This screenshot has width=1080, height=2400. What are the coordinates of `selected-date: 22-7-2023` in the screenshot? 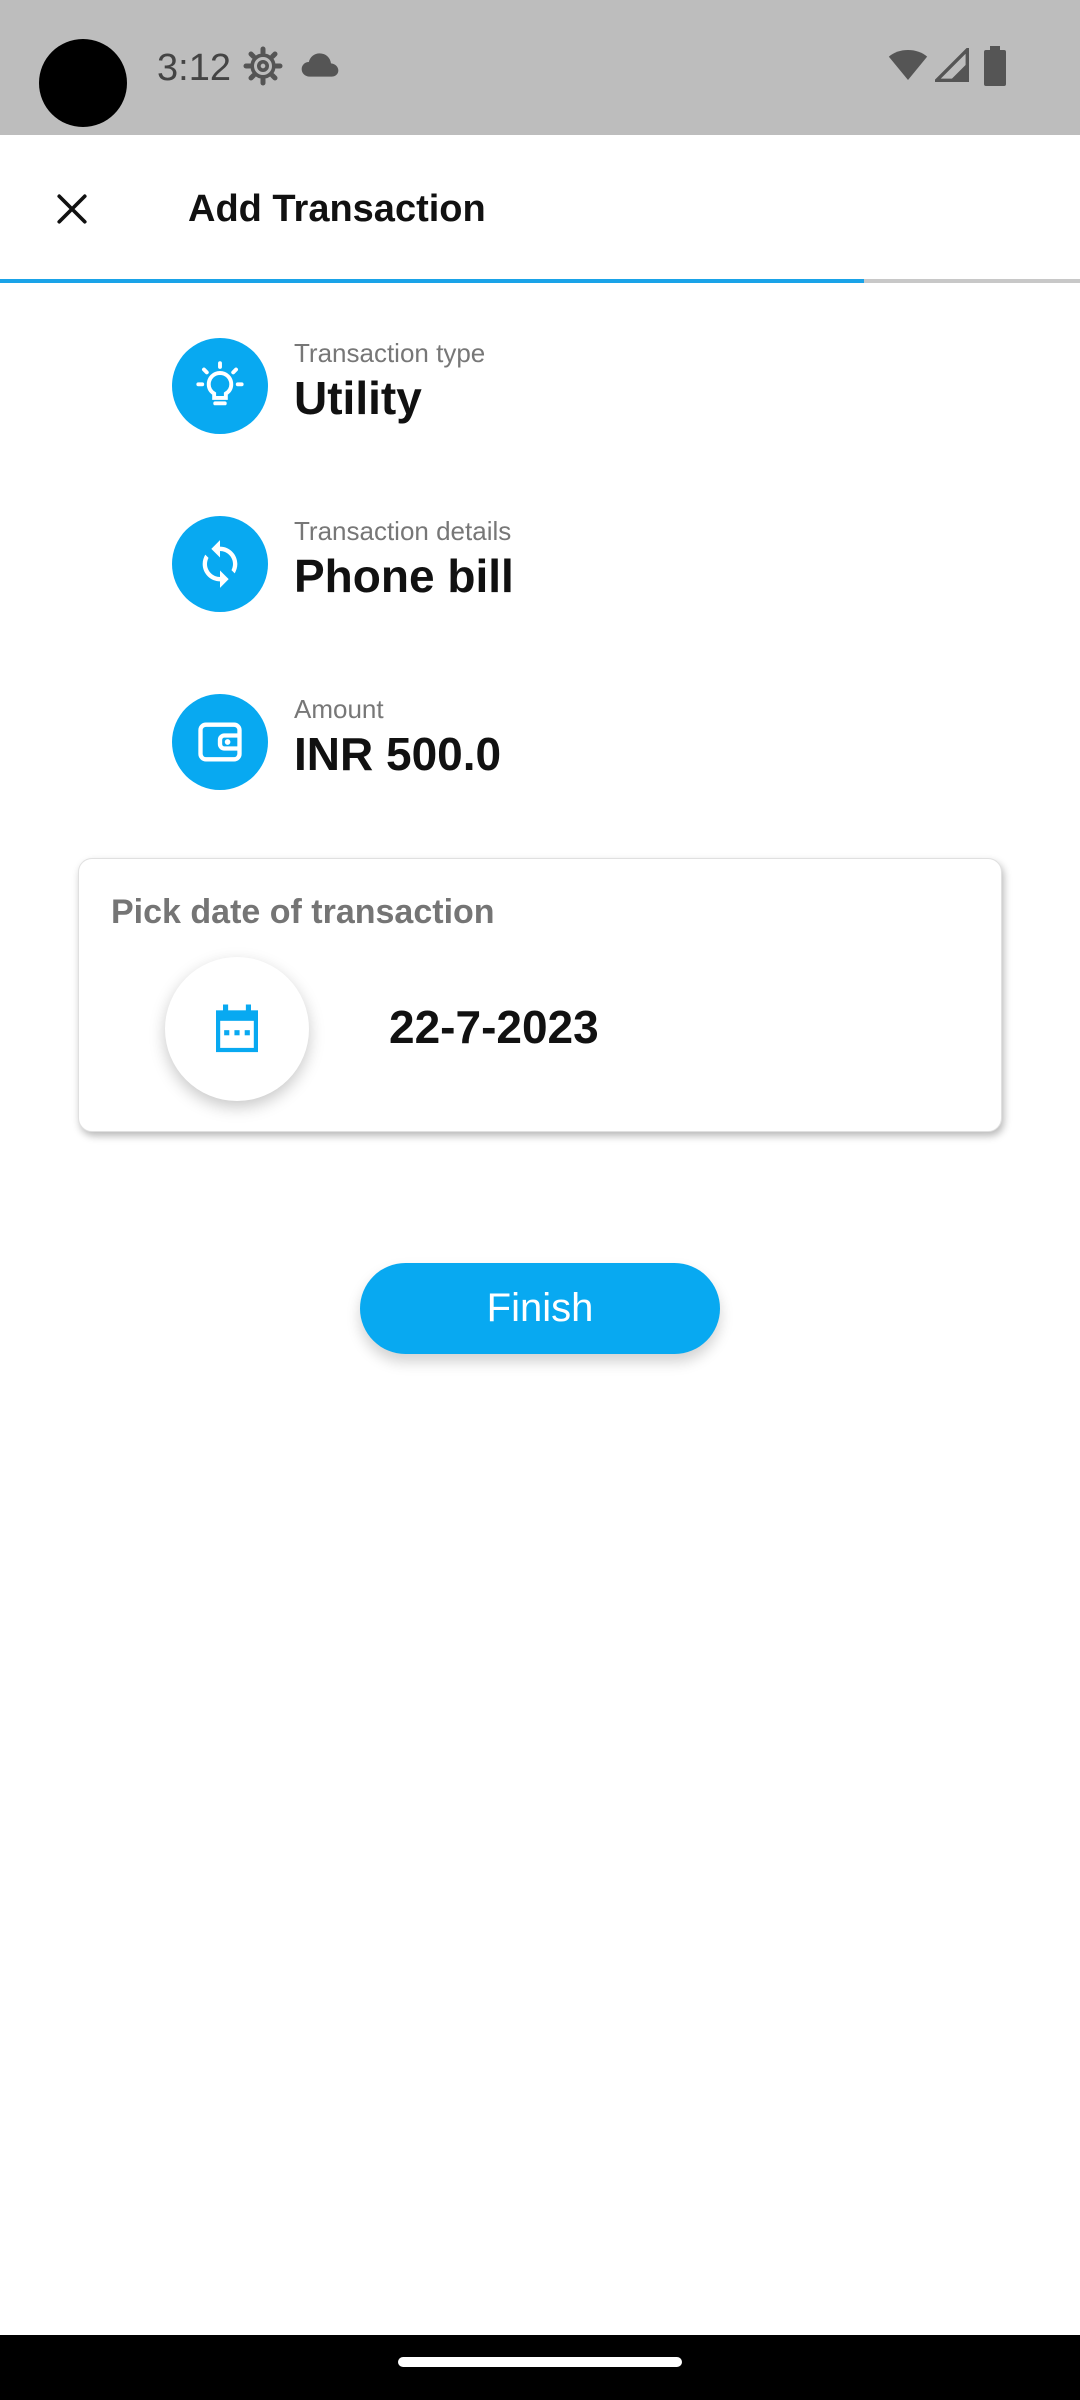 It's located at (494, 1027).